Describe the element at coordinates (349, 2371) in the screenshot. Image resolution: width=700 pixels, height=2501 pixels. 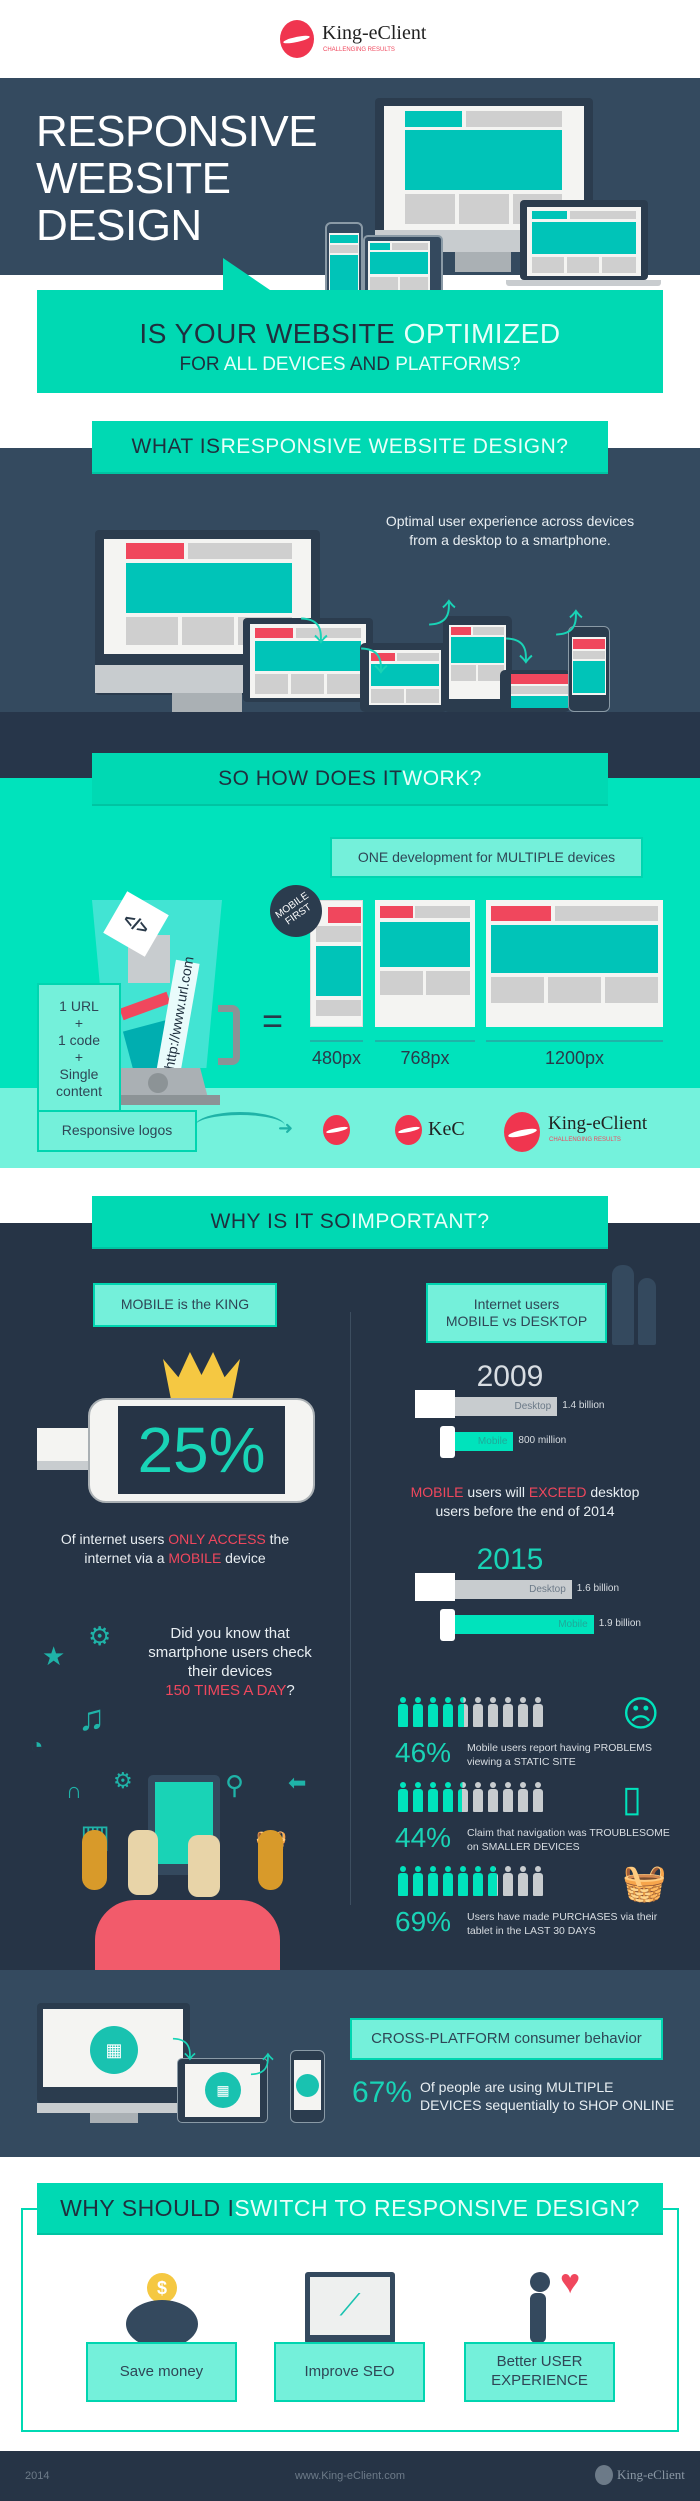
I see `card-label-line: Improve SEO` at that location.